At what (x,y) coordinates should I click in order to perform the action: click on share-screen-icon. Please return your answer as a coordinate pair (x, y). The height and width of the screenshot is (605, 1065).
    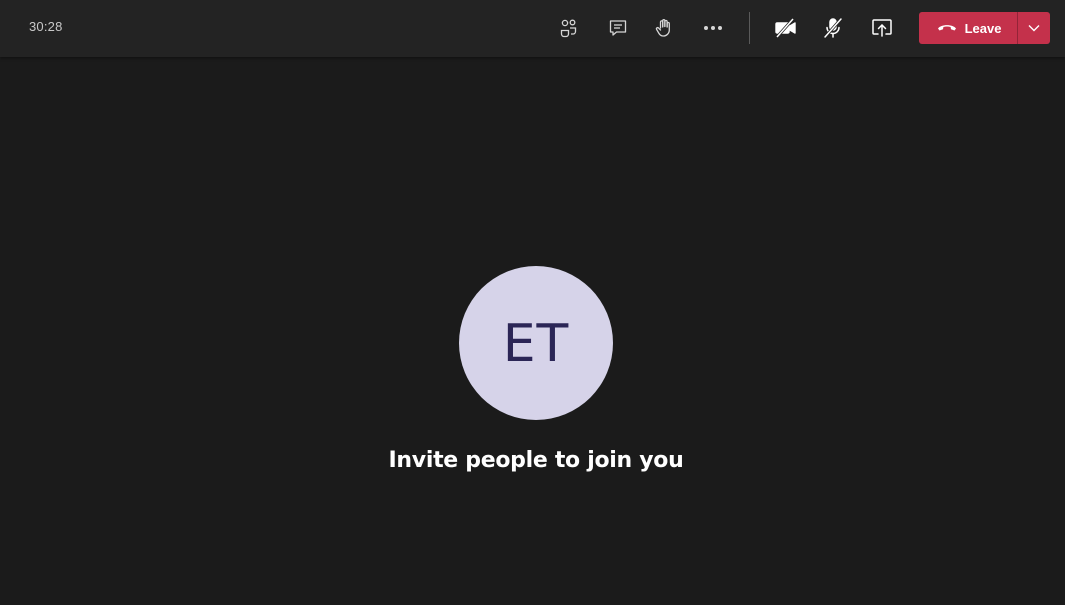
    Looking at the image, I should click on (882, 28).